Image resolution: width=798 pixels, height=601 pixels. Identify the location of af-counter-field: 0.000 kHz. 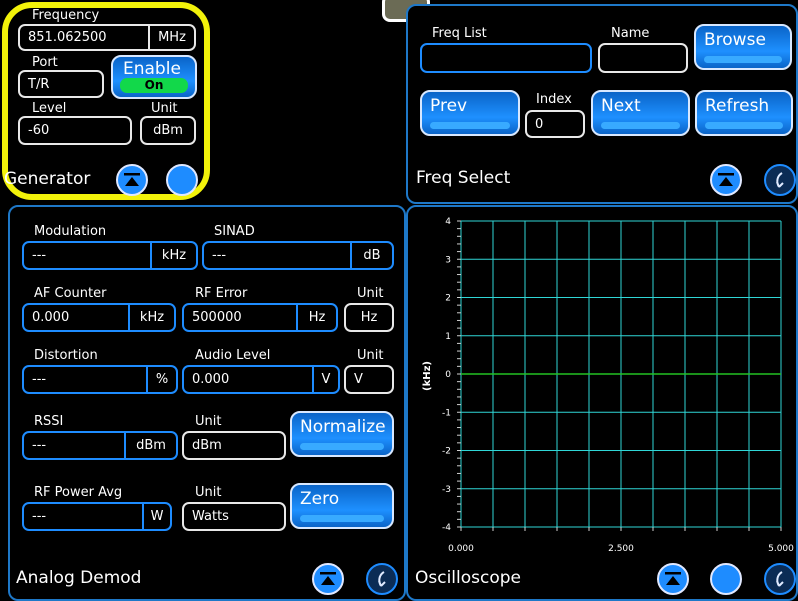
(99, 317).